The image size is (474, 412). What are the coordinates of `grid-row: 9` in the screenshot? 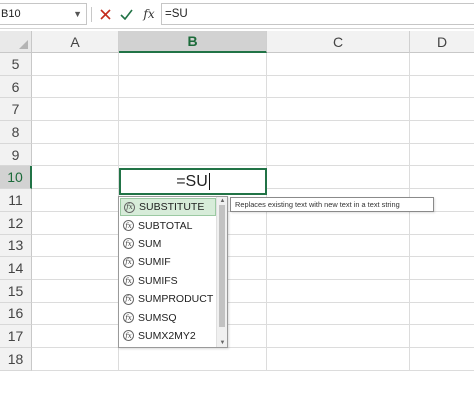 It's located at (237, 155).